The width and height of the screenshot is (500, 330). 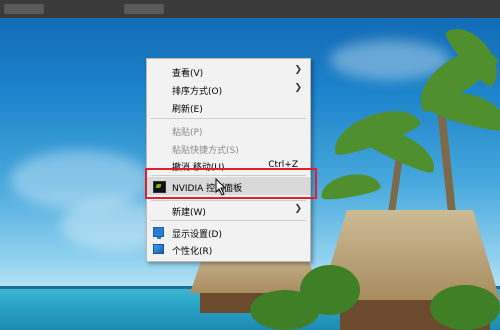 What do you see at coordinates (350, 186) in the screenshot?
I see `palm-leaf` at bounding box center [350, 186].